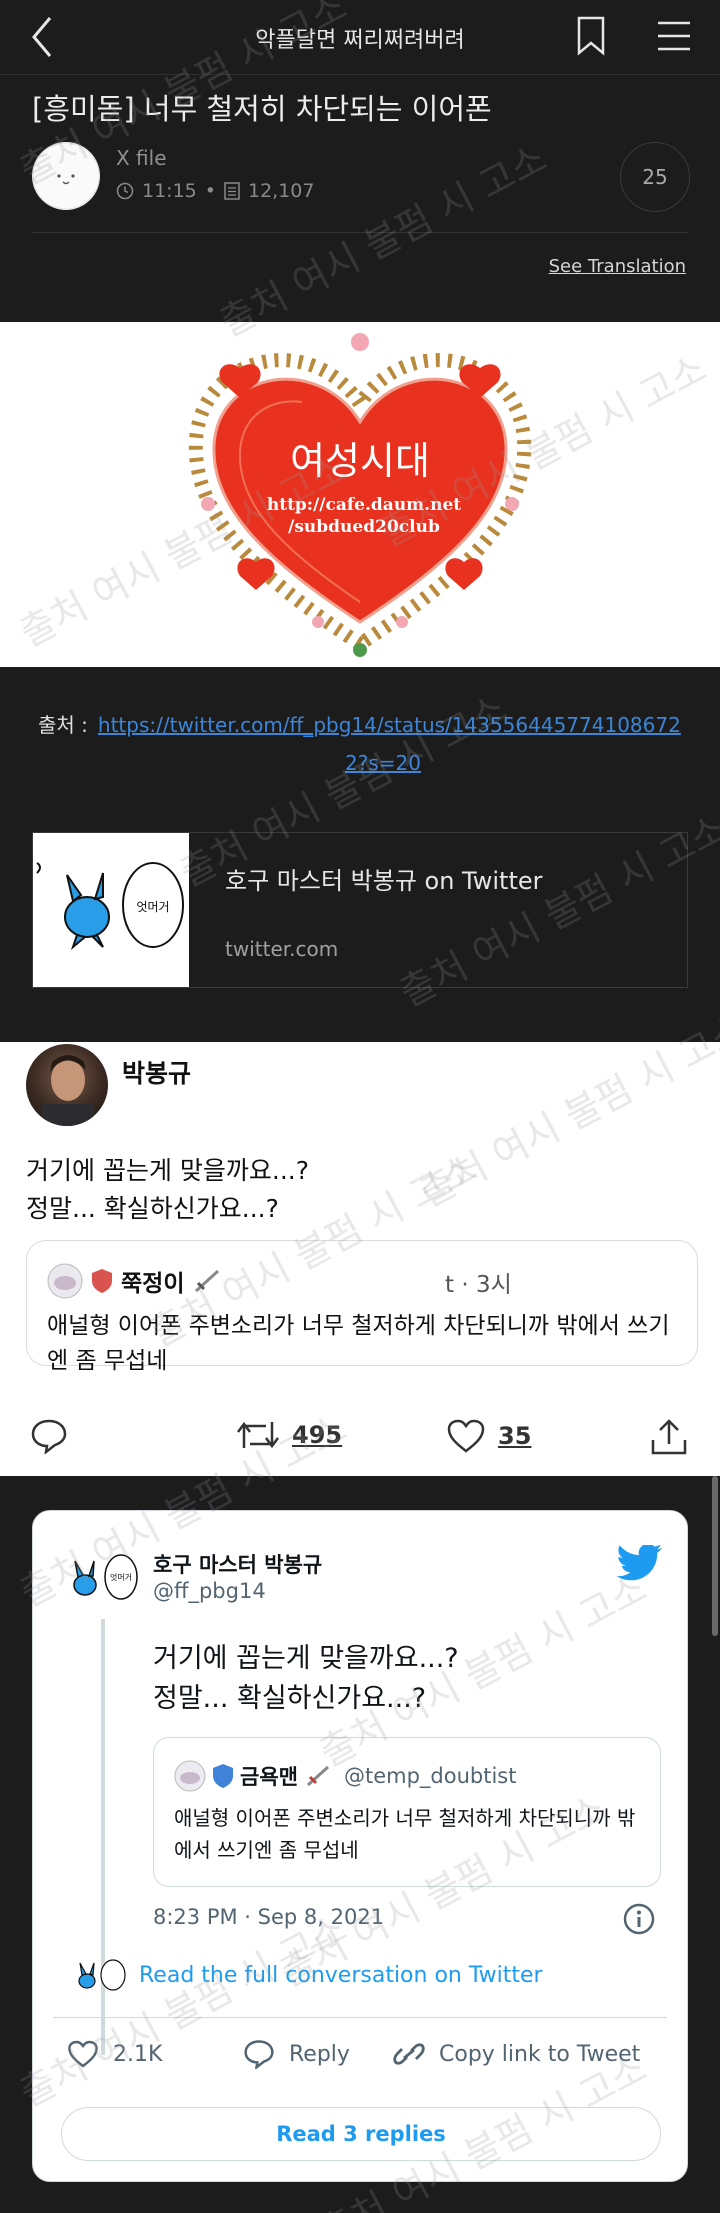 The image size is (720, 2213). I want to click on post-time: 11:15, so click(169, 191).